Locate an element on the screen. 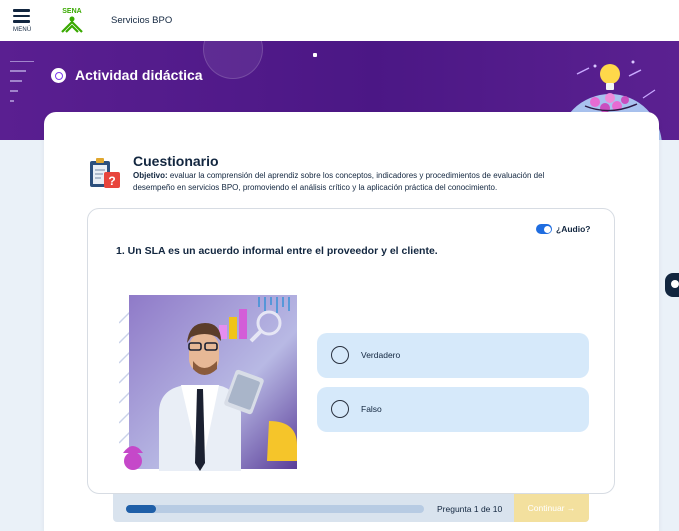 Image resolution: width=679 pixels, height=531 pixels. decorative-dot is located at coordinates (315, 55).